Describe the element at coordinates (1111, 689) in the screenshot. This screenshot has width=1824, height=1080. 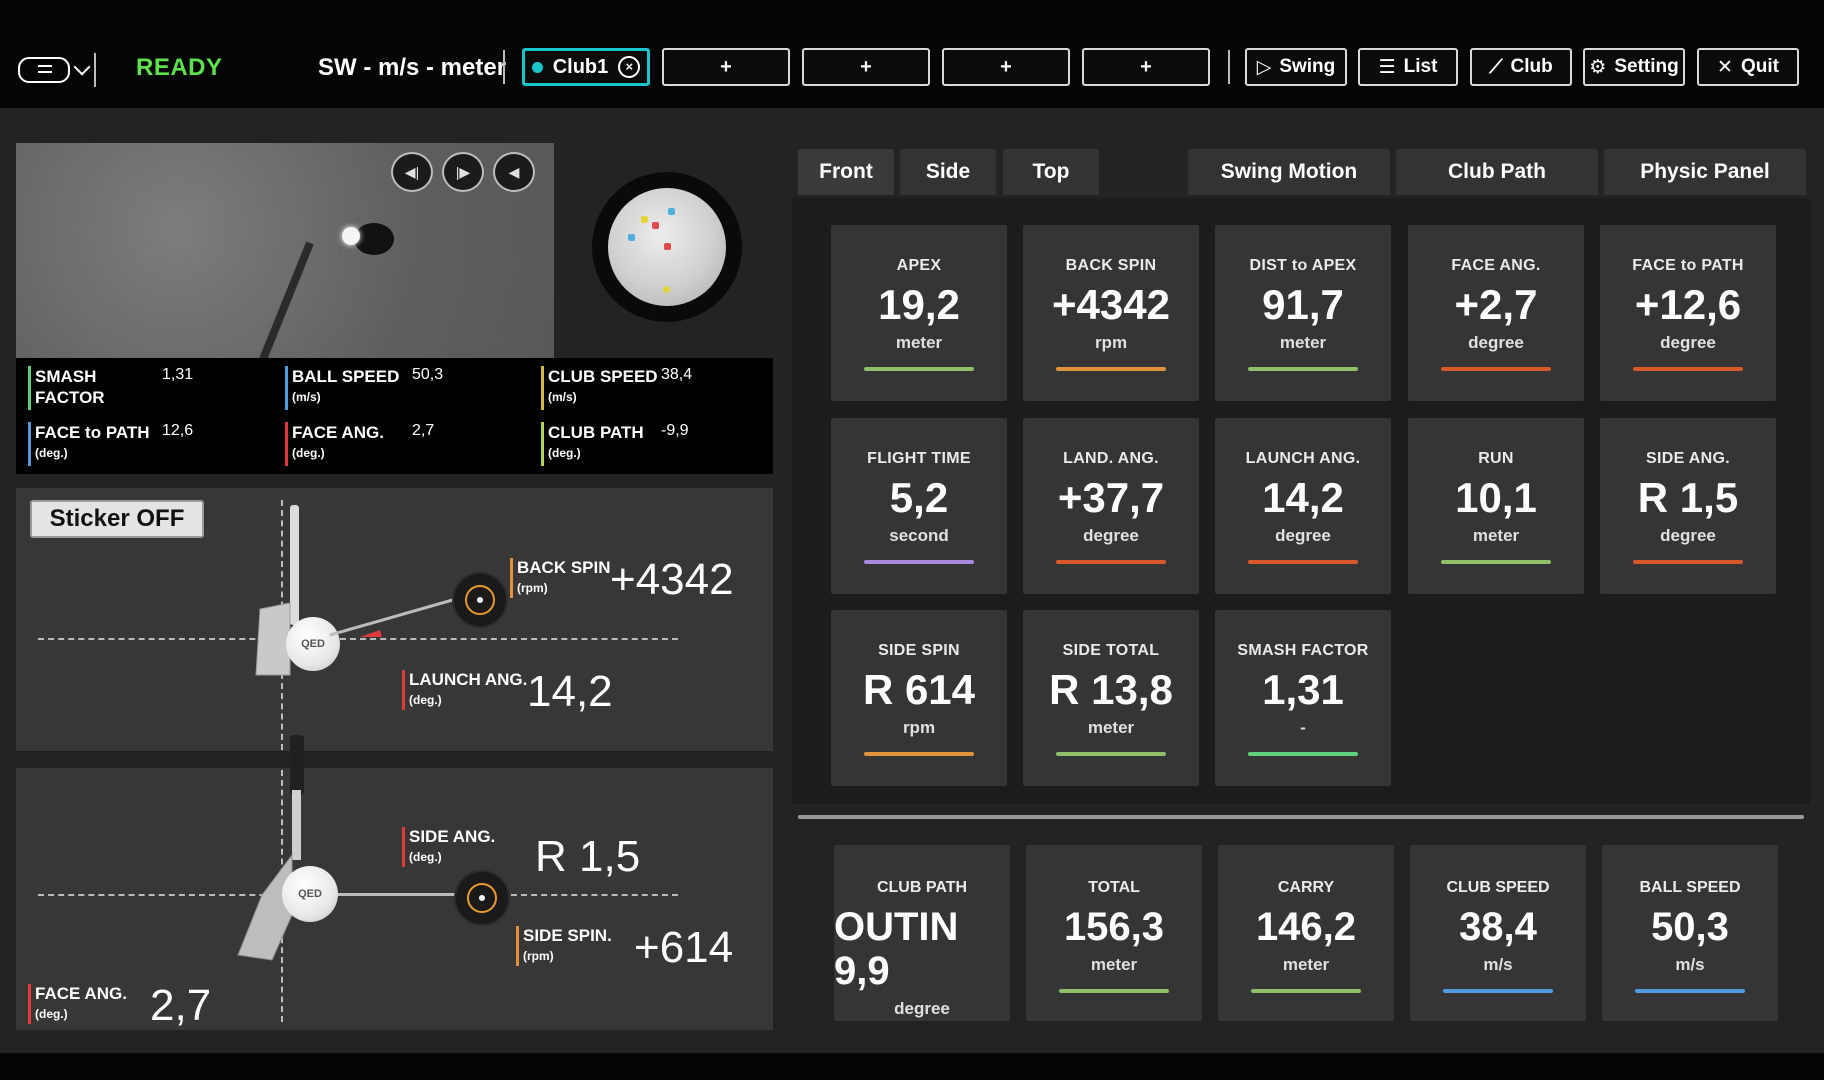
I see `metric-value: R 13,8` at that location.